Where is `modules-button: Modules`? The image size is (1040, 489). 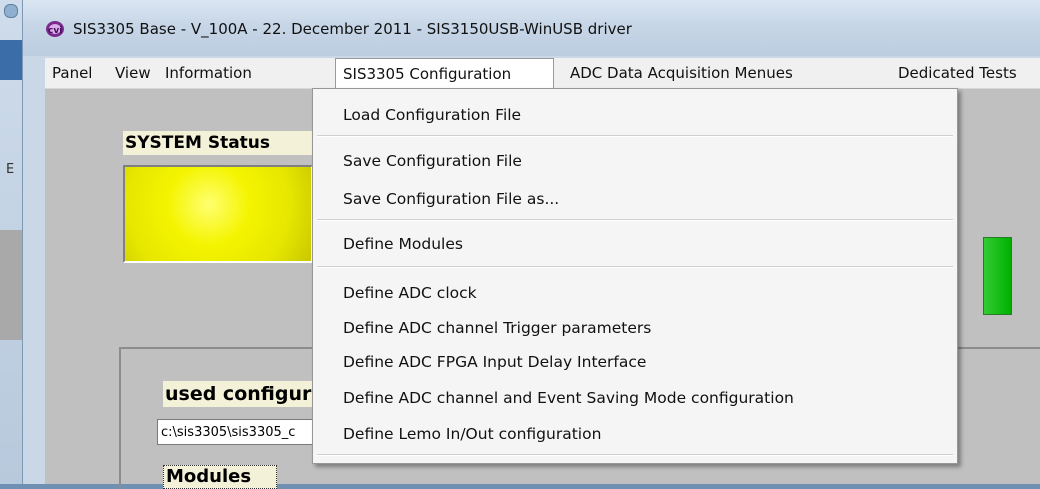 modules-button: Modules is located at coordinates (220, 477).